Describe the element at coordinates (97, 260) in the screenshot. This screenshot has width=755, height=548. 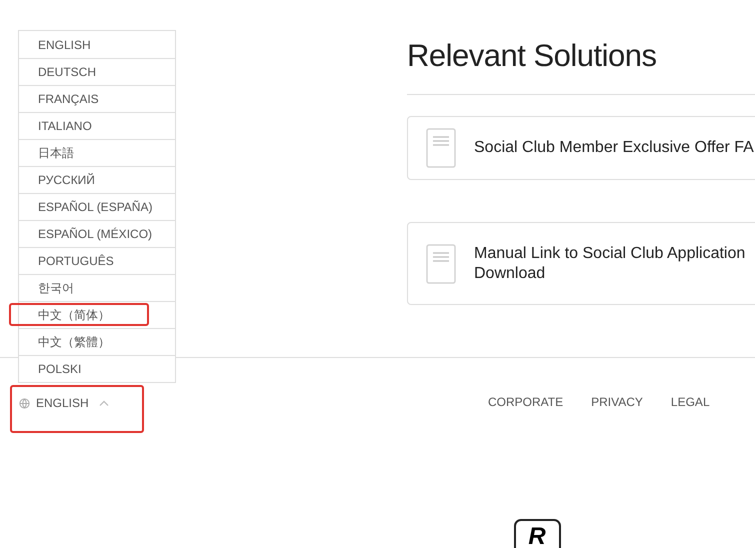
I see `language-option: PORTUGUÊS` at that location.